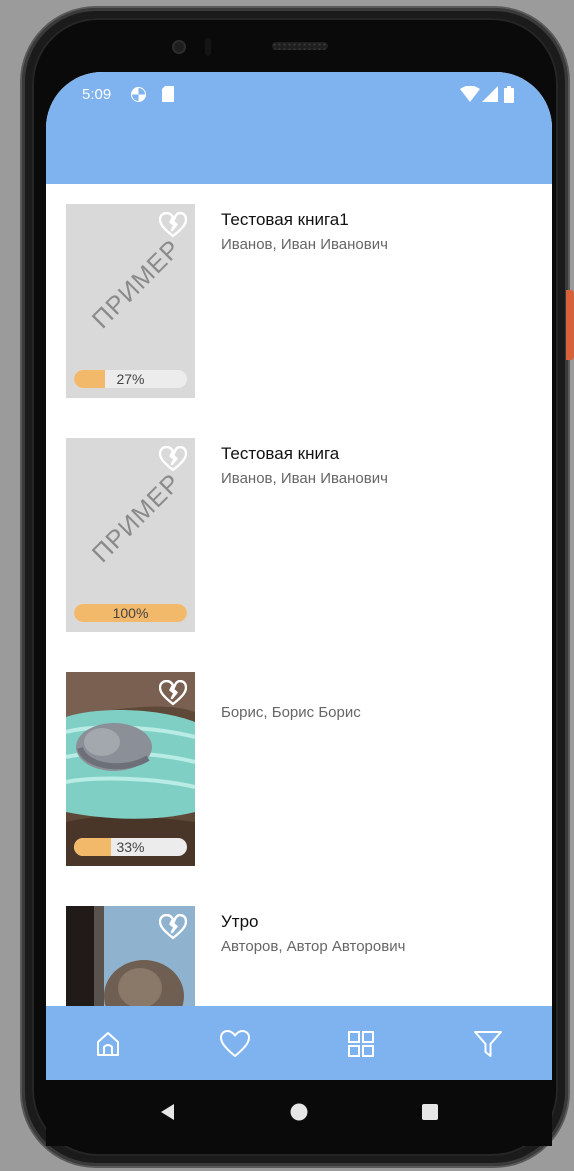  What do you see at coordinates (291, 712) in the screenshot?
I see `book-author: Борис, Борис Борис` at bounding box center [291, 712].